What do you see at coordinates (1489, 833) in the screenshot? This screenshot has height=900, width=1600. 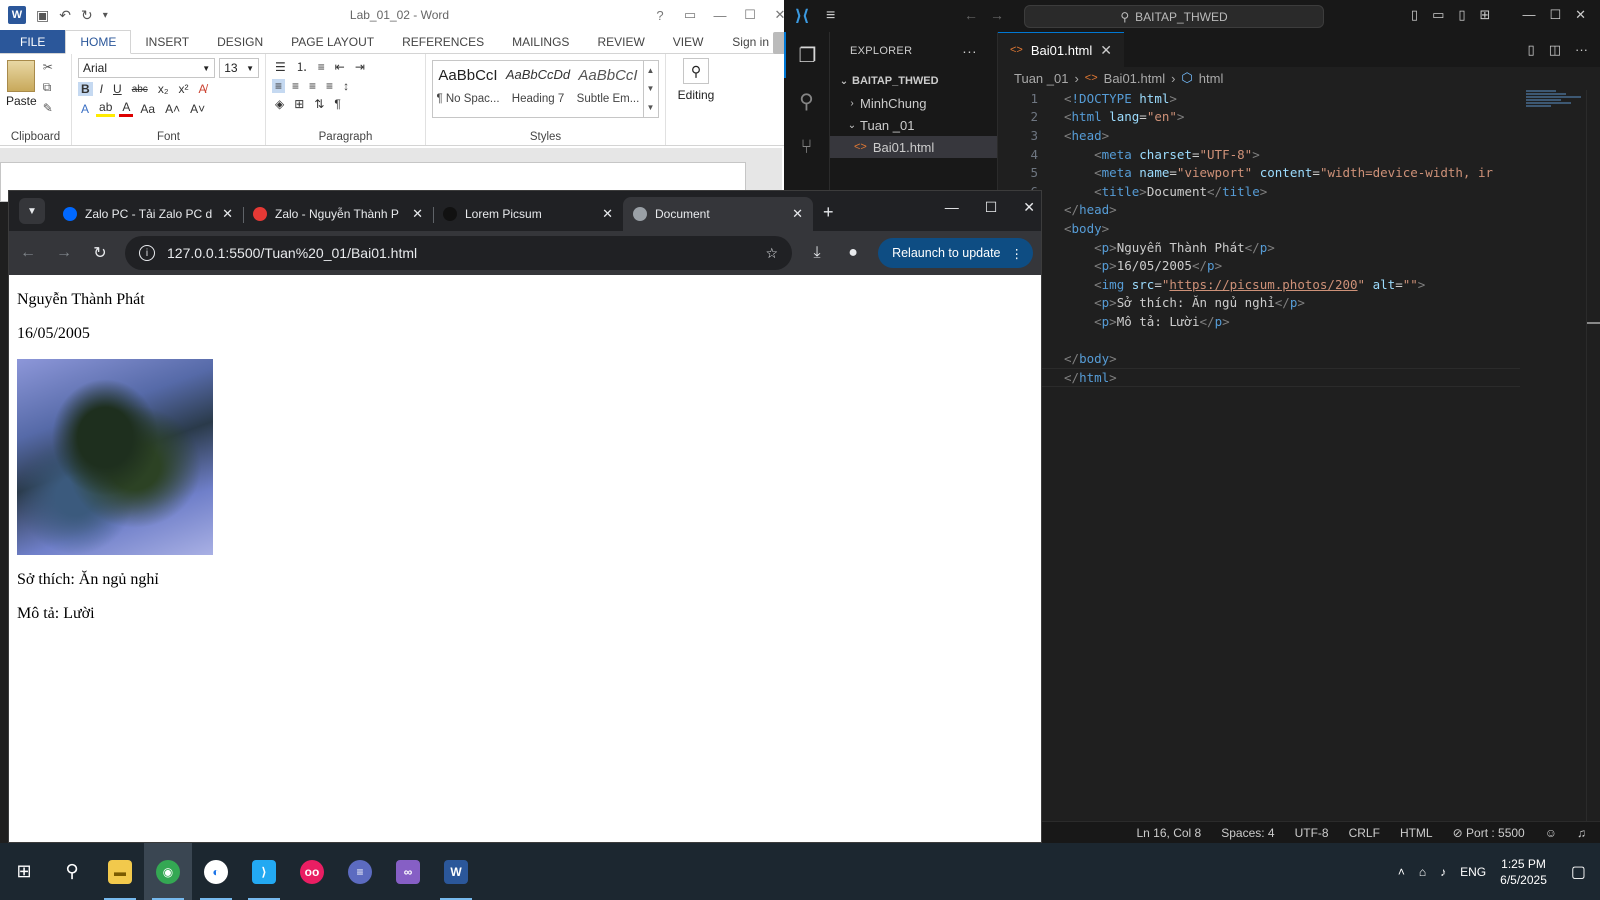 I see `live-server-port: ⊘ Port : 5500` at bounding box center [1489, 833].